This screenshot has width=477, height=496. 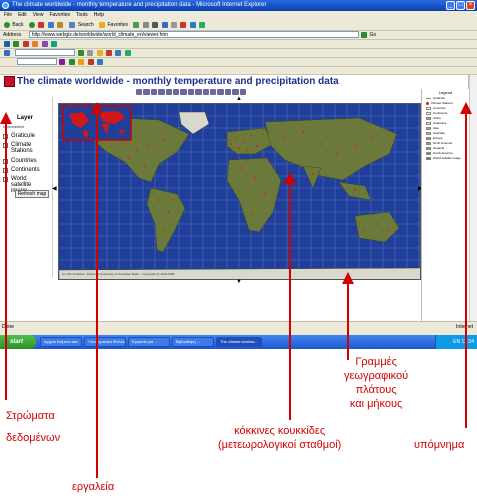 I want to click on research-icon, so click(x=202, y=24).